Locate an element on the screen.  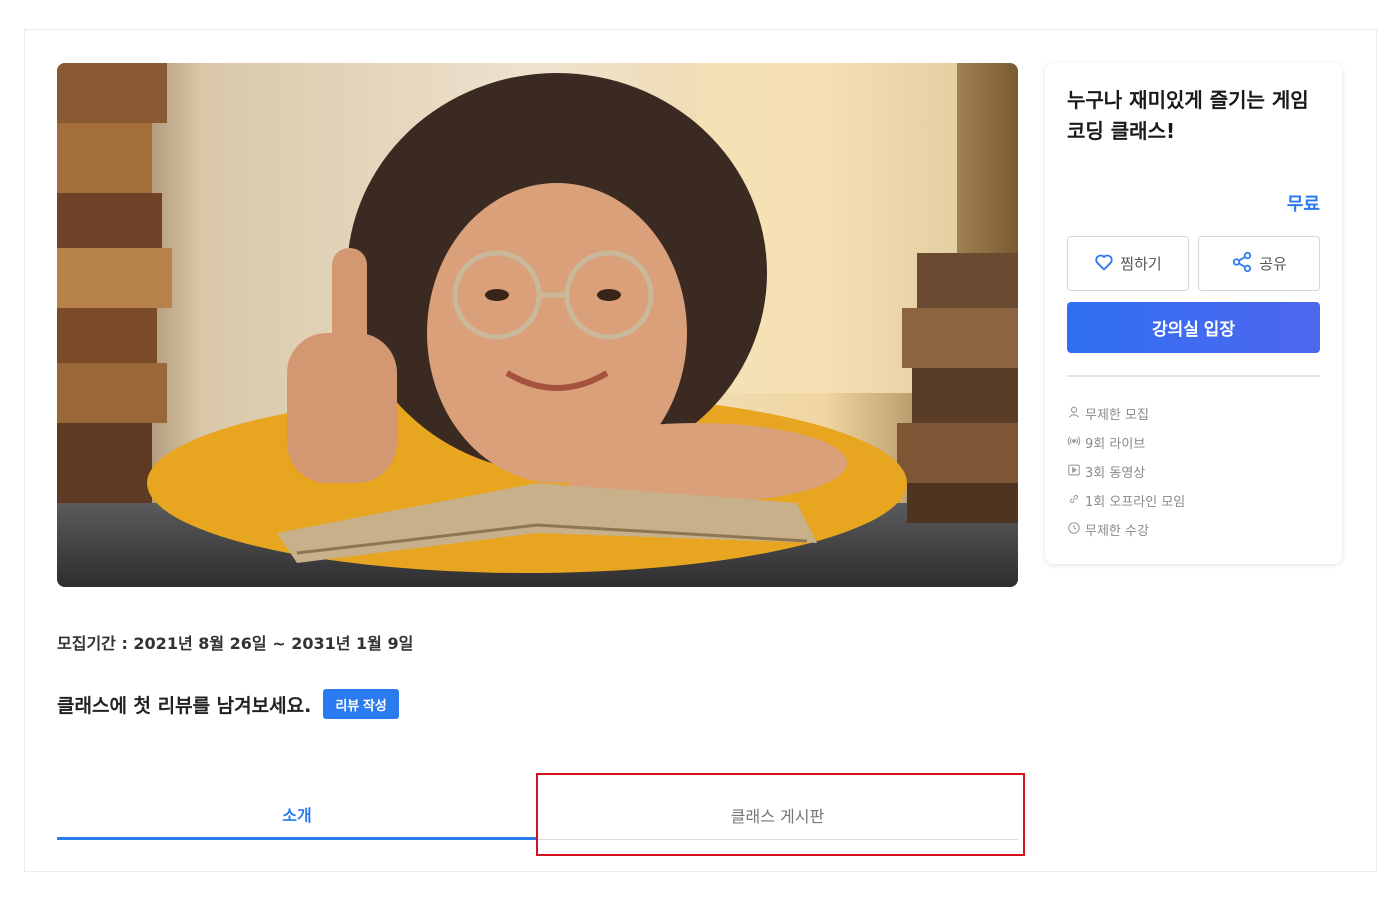
feature-label: 무제한 수강 is located at coordinates (1117, 531).